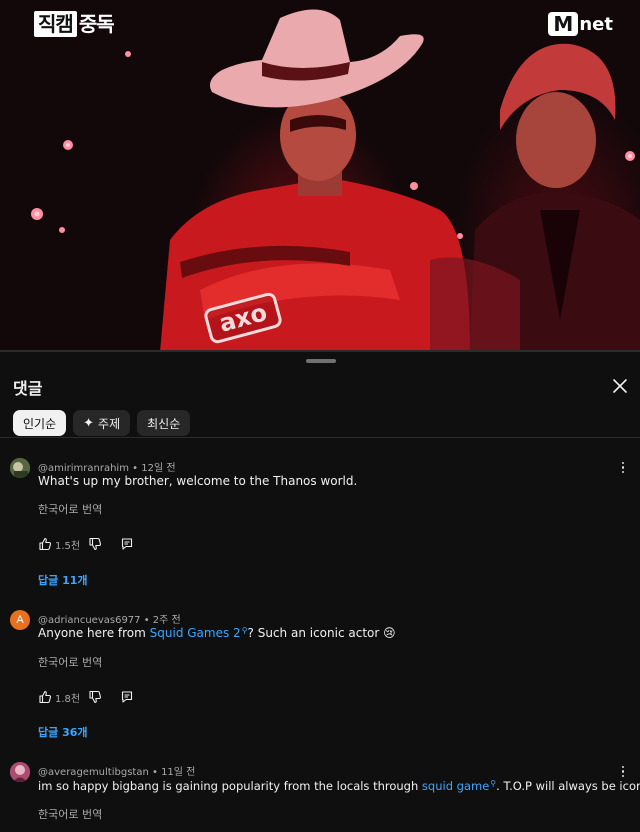 This screenshot has height=832, width=640. What do you see at coordinates (620, 386) in the screenshot?
I see `close-icon` at bounding box center [620, 386].